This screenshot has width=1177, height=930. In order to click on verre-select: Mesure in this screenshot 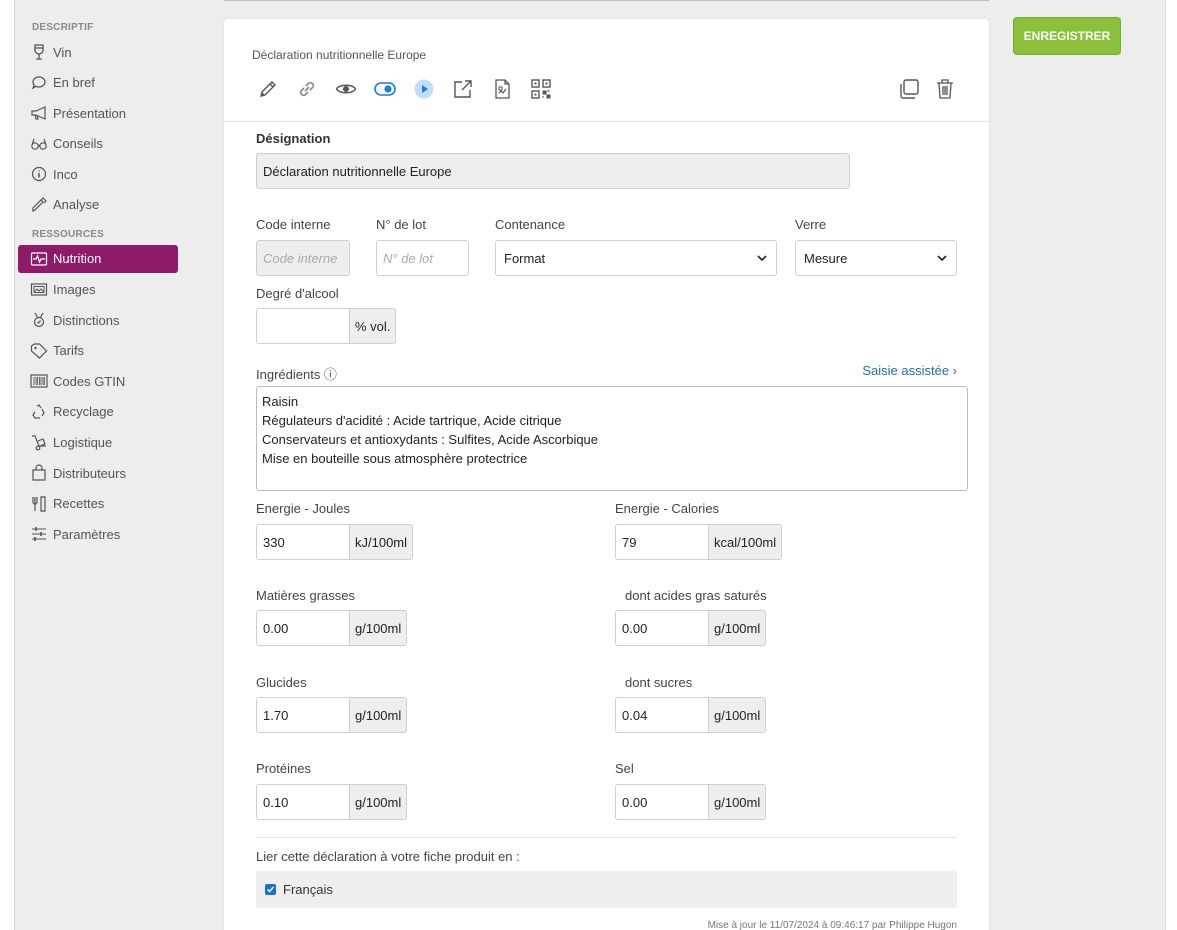, I will do `click(876, 258)`.